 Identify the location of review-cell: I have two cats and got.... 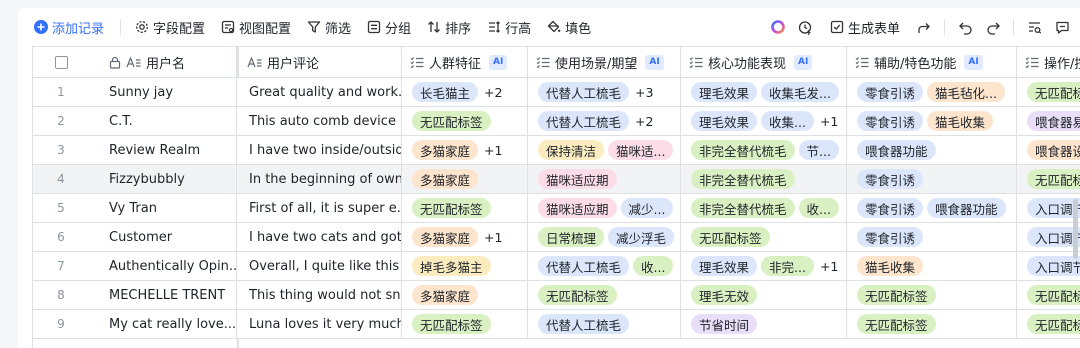
(320, 237).